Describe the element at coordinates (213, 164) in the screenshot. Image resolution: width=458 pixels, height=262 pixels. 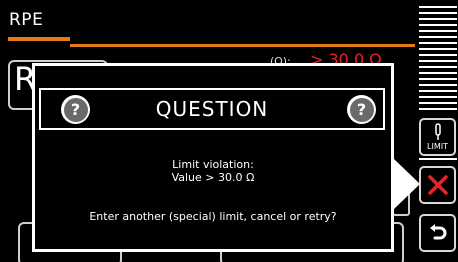
I see `dialog-message-line1: Limit violation:` at that location.